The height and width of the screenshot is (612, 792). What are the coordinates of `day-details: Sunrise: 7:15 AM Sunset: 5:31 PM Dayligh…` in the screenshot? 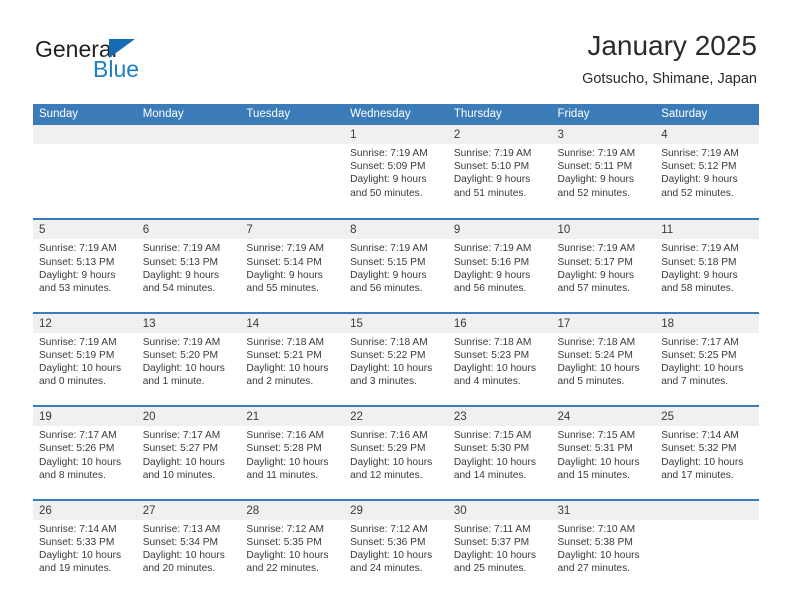 It's located at (604, 454).